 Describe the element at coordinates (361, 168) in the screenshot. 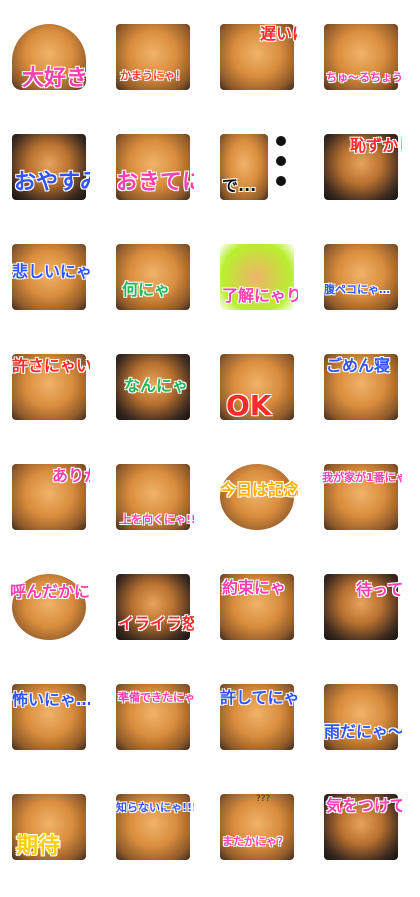

I see `sticker-8: 恥ずかしいにゃ` at that location.